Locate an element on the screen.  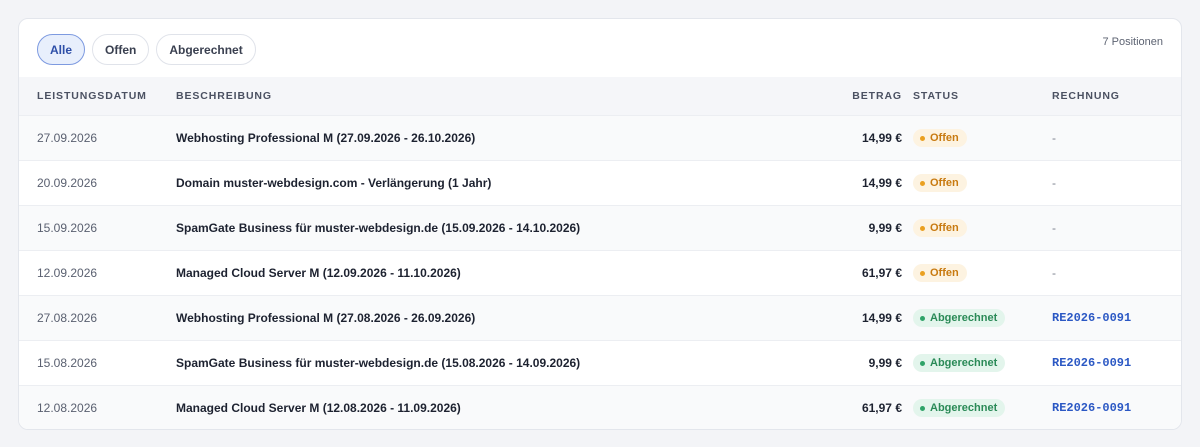
filter-toolbar: Alle Offen Abgerechnet 7 Positionen is located at coordinates (600, 48).